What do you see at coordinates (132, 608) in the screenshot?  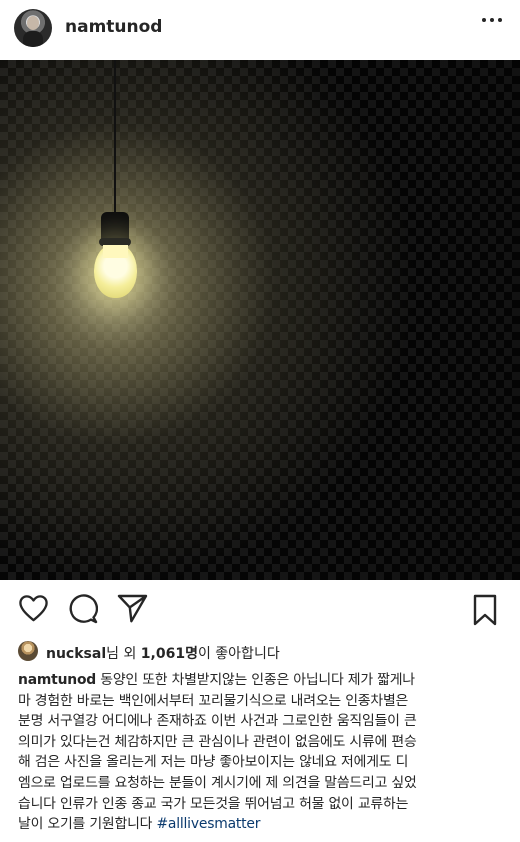 I see `share-icon` at bounding box center [132, 608].